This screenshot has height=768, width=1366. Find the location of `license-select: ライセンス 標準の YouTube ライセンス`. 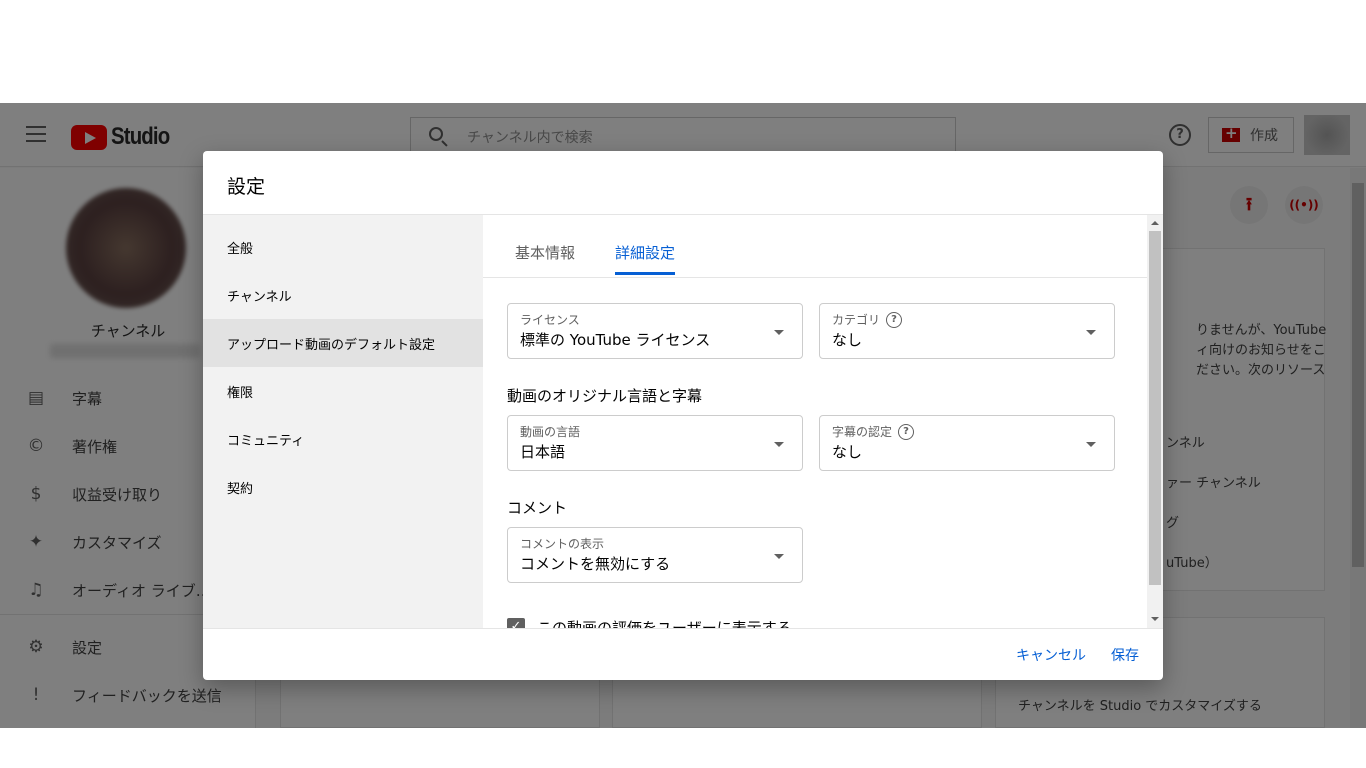

license-select: ライセンス 標準の YouTube ライセンス is located at coordinates (655, 331).